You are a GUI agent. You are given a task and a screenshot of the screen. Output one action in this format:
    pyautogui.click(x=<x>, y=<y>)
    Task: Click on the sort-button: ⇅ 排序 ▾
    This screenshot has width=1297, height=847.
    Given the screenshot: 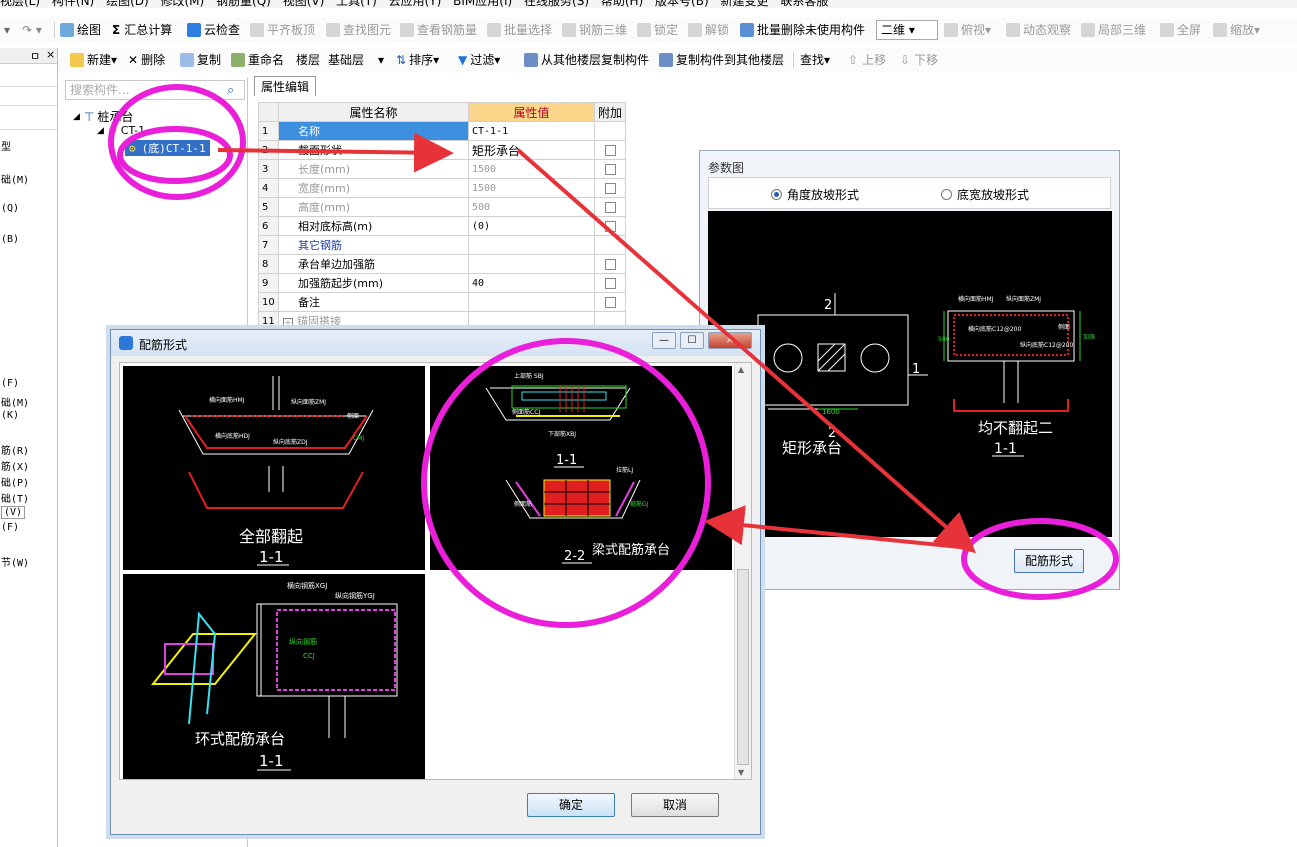 What is the action you would take?
    pyautogui.click(x=417, y=60)
    